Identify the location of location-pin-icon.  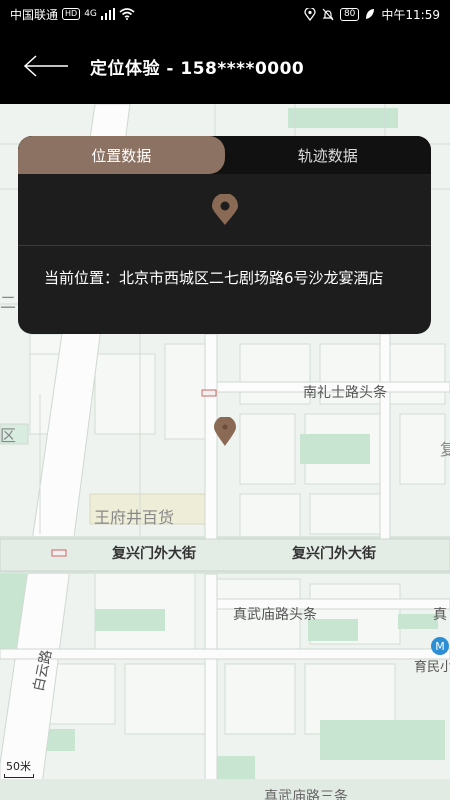
(224, 209).